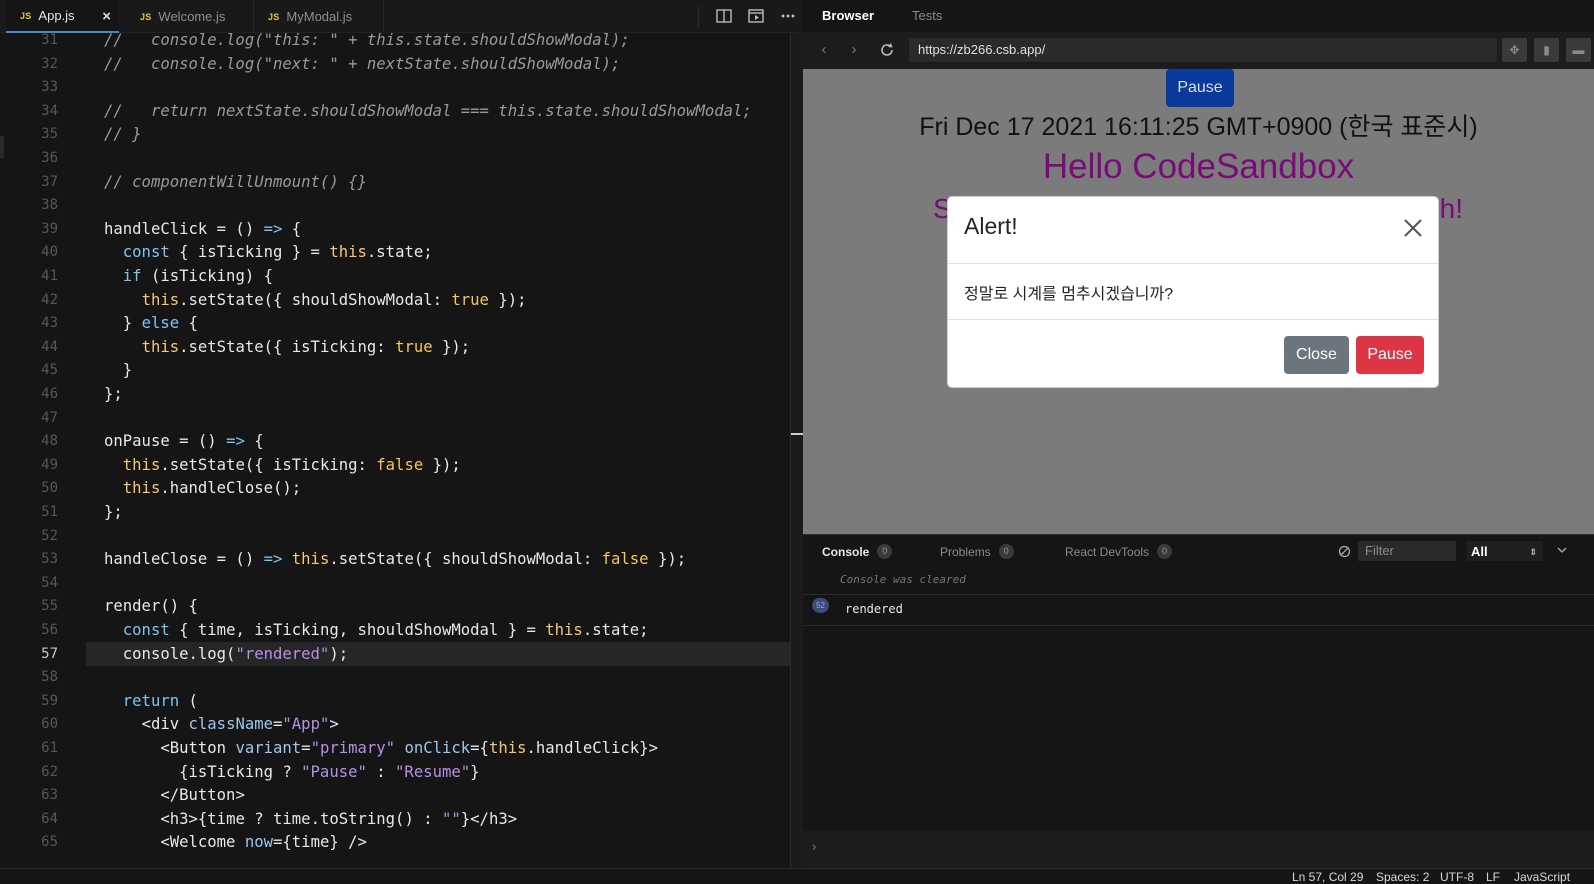 The width and height of the screenshot is (1594, 884). What do you see at coordinates (1457, 877) in the screenshot?
I see `encoding-setting: UTF-8` at bounding box center [1457, 877].